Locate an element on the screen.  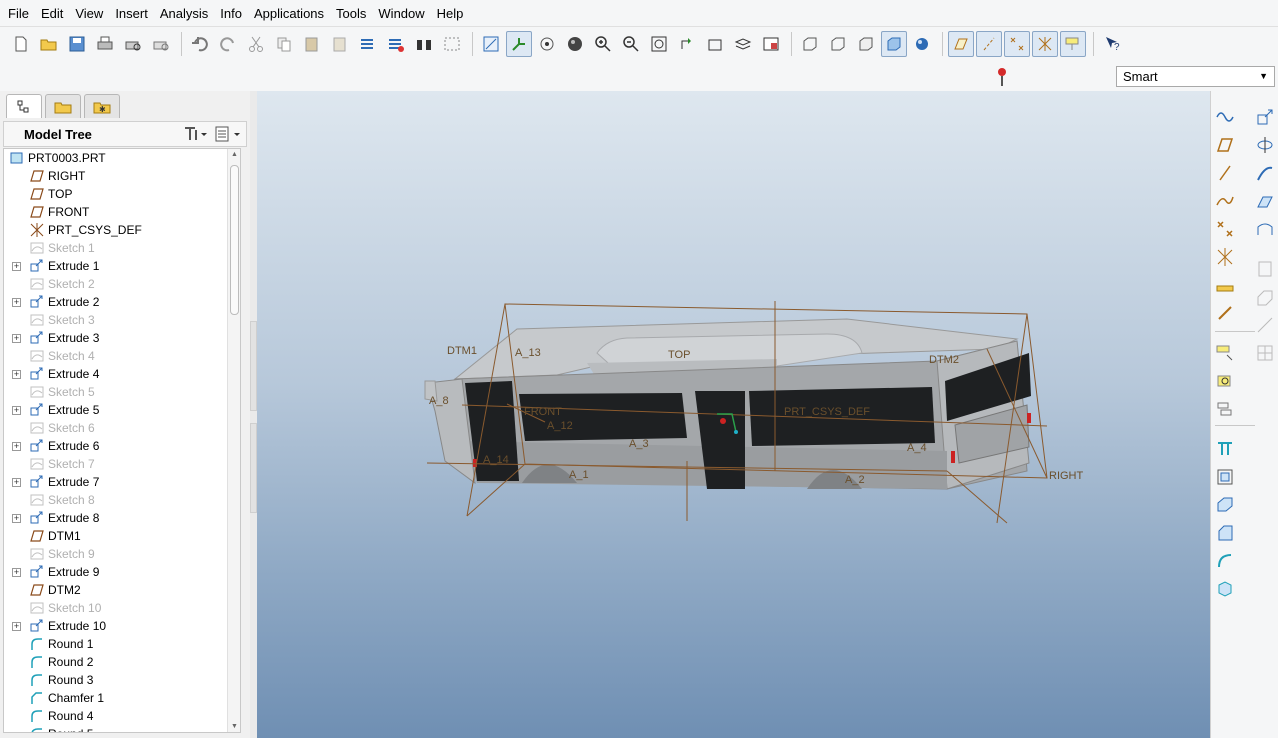
menu-insert: Insert is located at coordinates (131, 13).